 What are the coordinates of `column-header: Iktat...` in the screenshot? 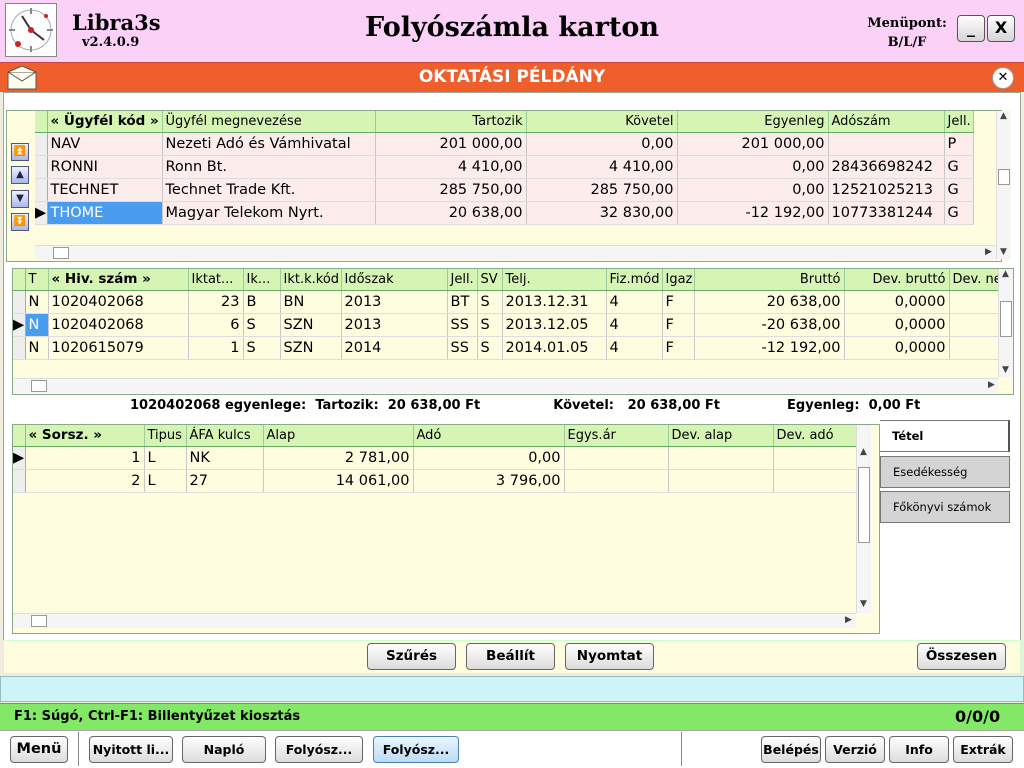 It's located at (216, 280).